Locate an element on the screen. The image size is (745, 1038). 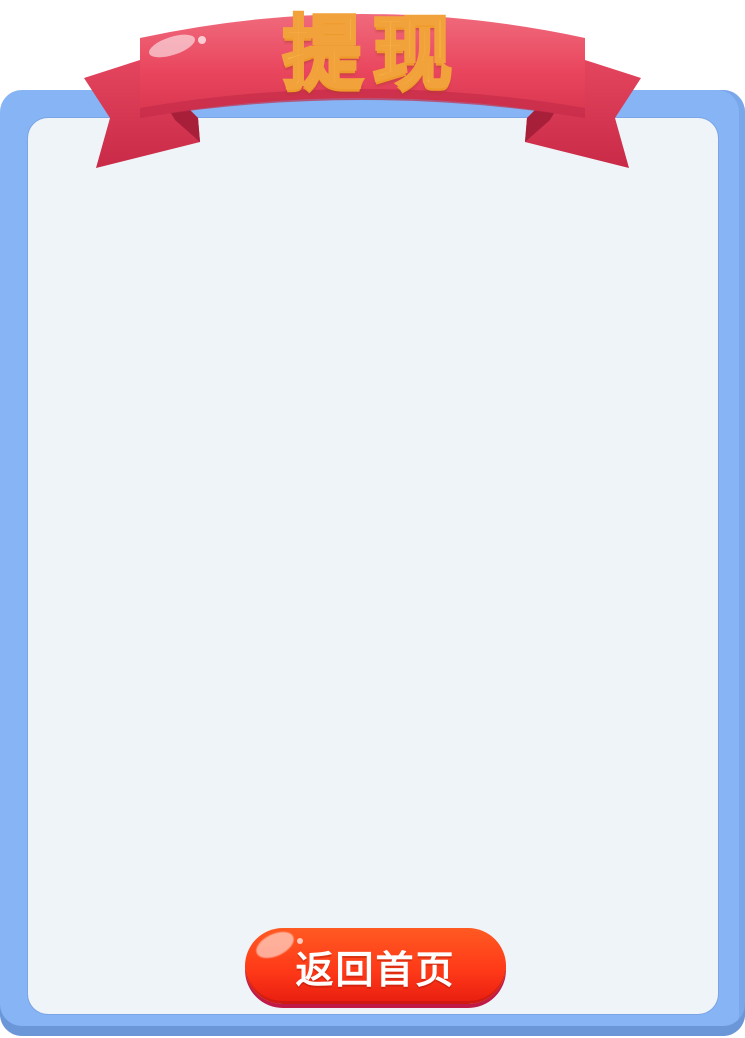
back-home-button: 返回首页 is located at coordinates (375, 966).